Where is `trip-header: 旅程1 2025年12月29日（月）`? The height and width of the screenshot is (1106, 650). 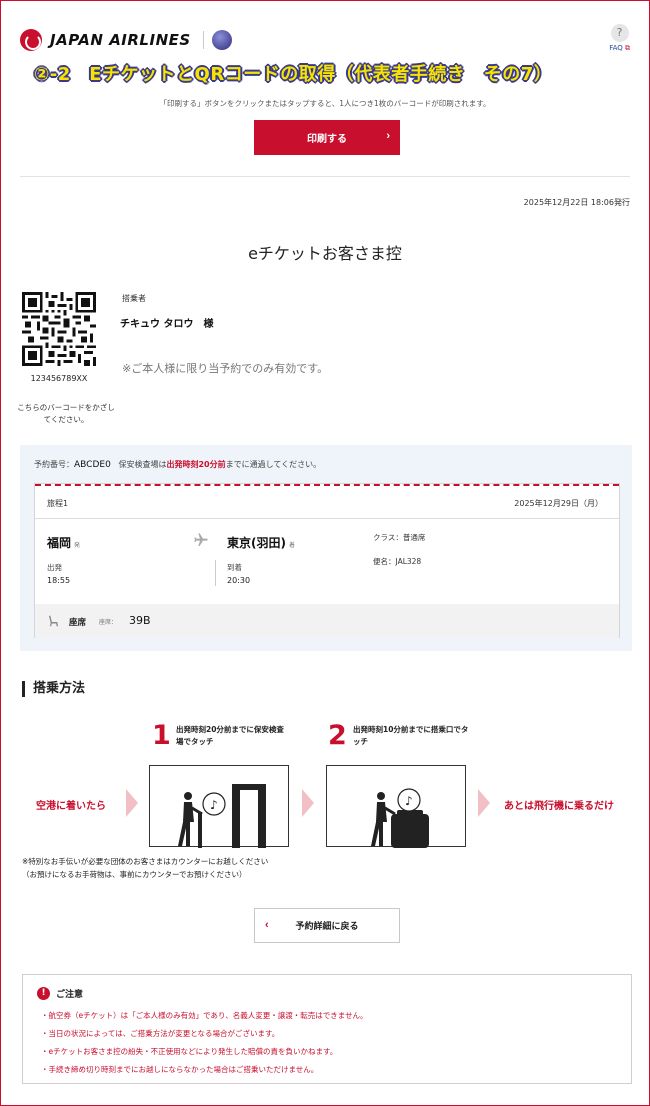
trip-header: 旅程1 2025年12月29日（月） is located at coordinates (327, 501).